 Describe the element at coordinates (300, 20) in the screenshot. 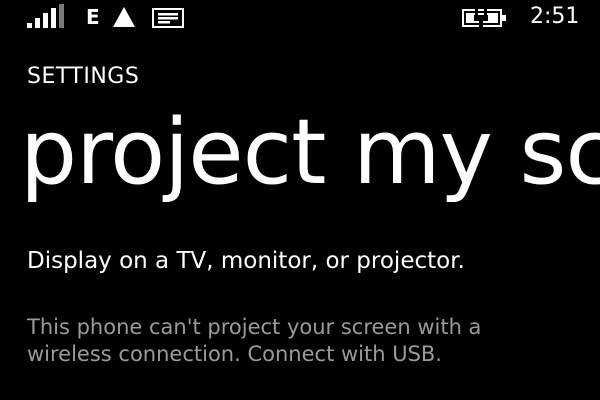

I see `status-bar: E 2:51` at that location.